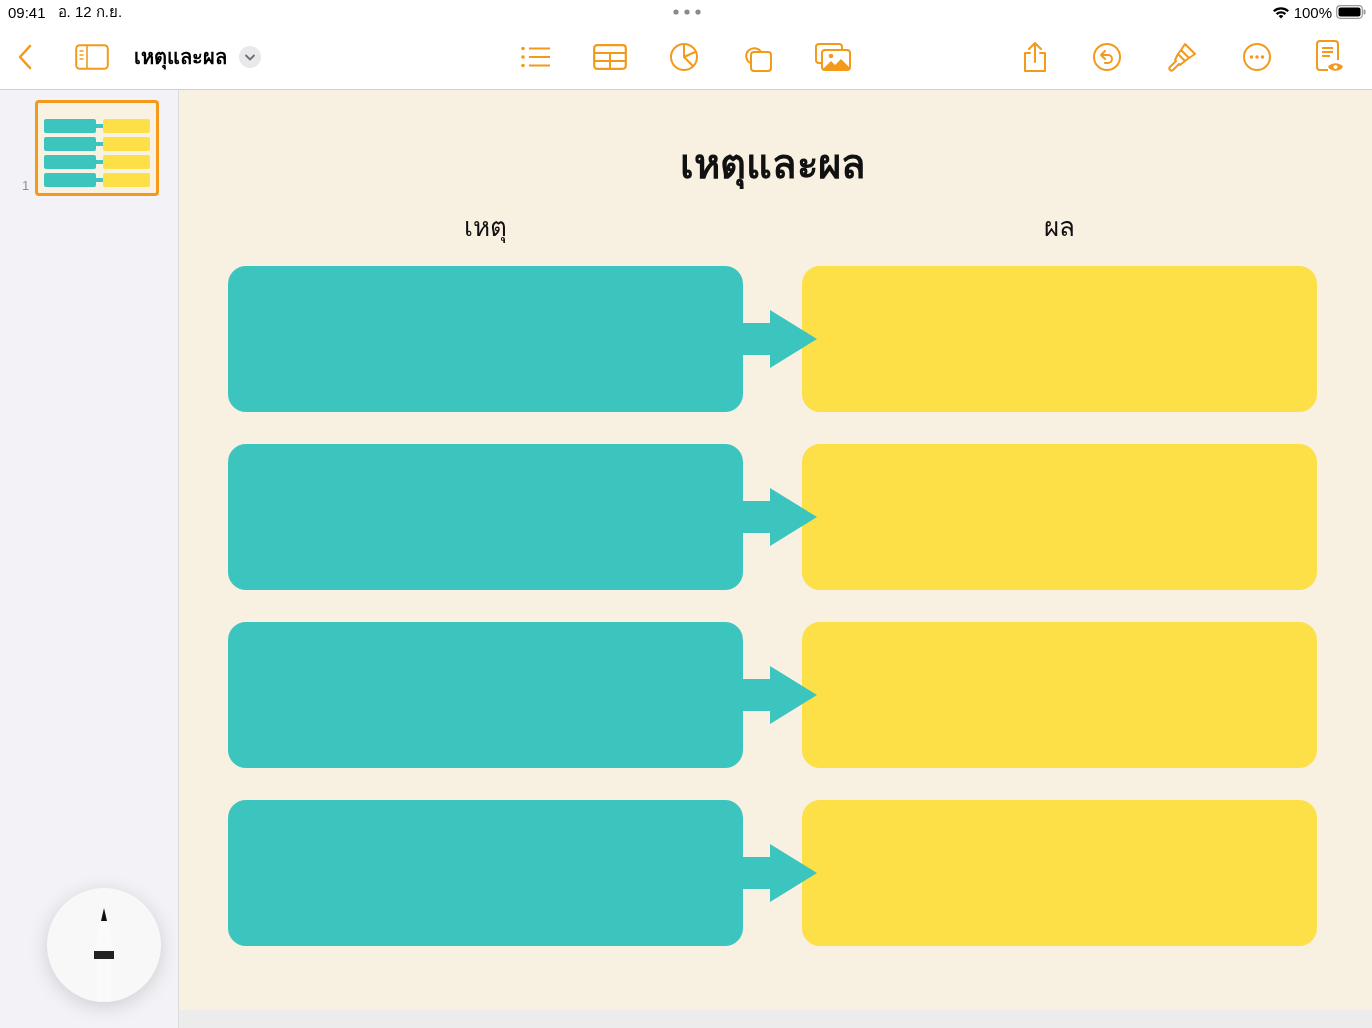  What do you see at coordinates (1059, 227) in the screenshot?
I see `column-heading: ผล` at bounding box center [1059, 227].